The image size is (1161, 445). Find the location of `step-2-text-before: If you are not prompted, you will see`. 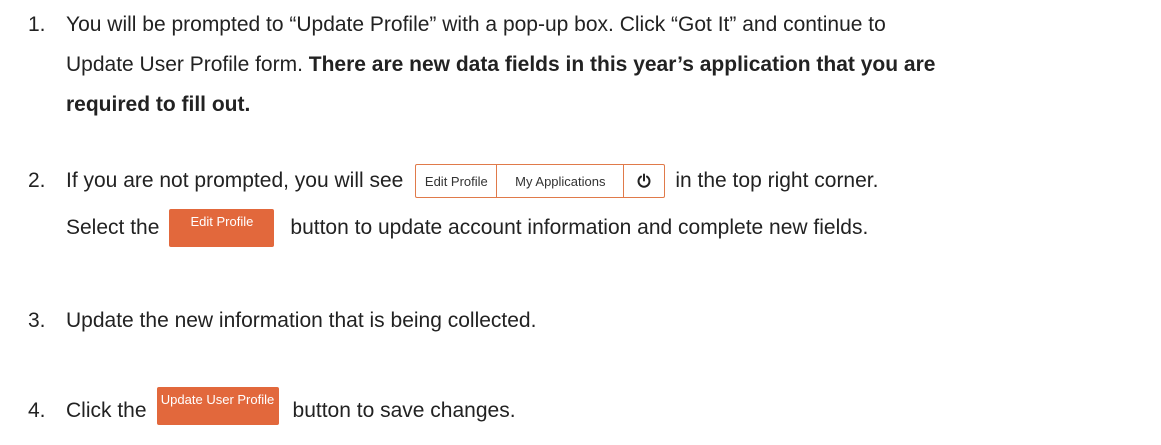

step-2-text-before: If you are not prompted, you will see is located at coordinates (235, 180).